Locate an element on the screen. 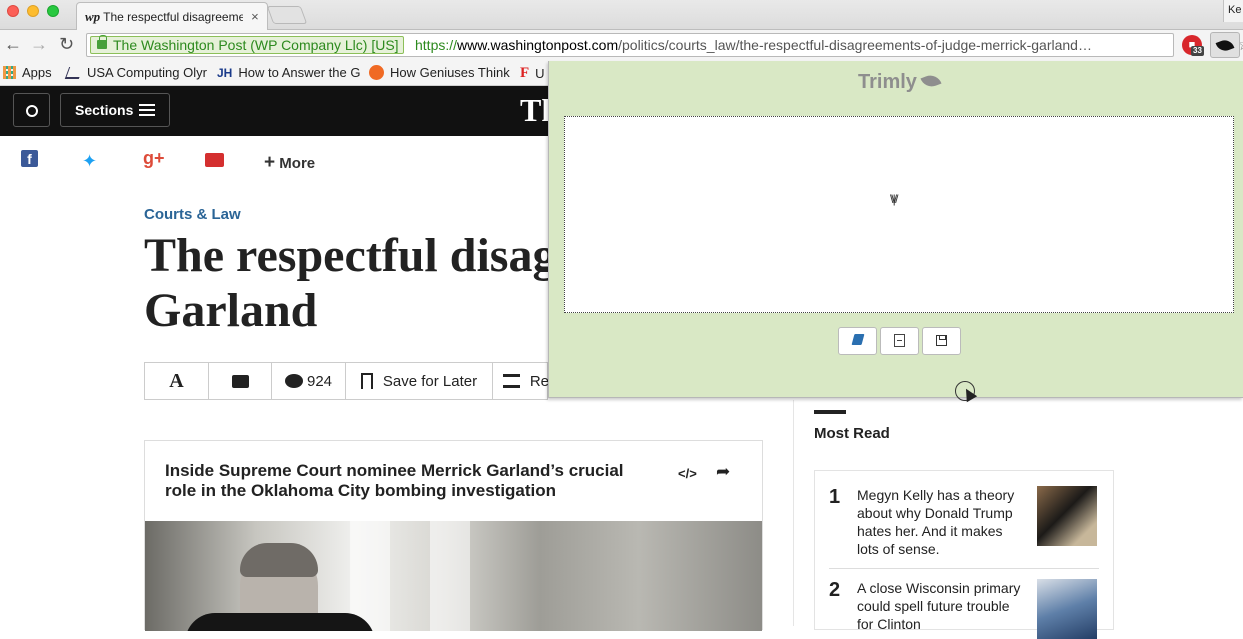 The height and width of the screenshot is (639, 1243). tab-title: The respectful disagreeme is located at coordinates (173, 16).